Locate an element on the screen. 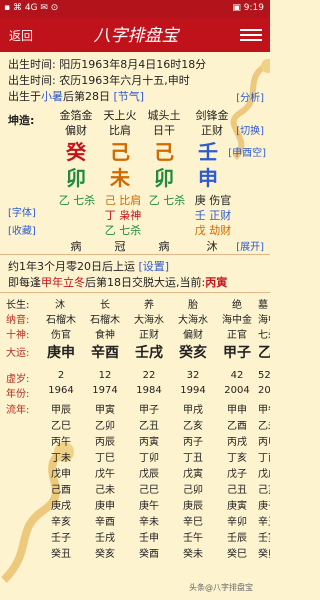  liunian-cell: 丁未 is located at coordinates (61, 458).